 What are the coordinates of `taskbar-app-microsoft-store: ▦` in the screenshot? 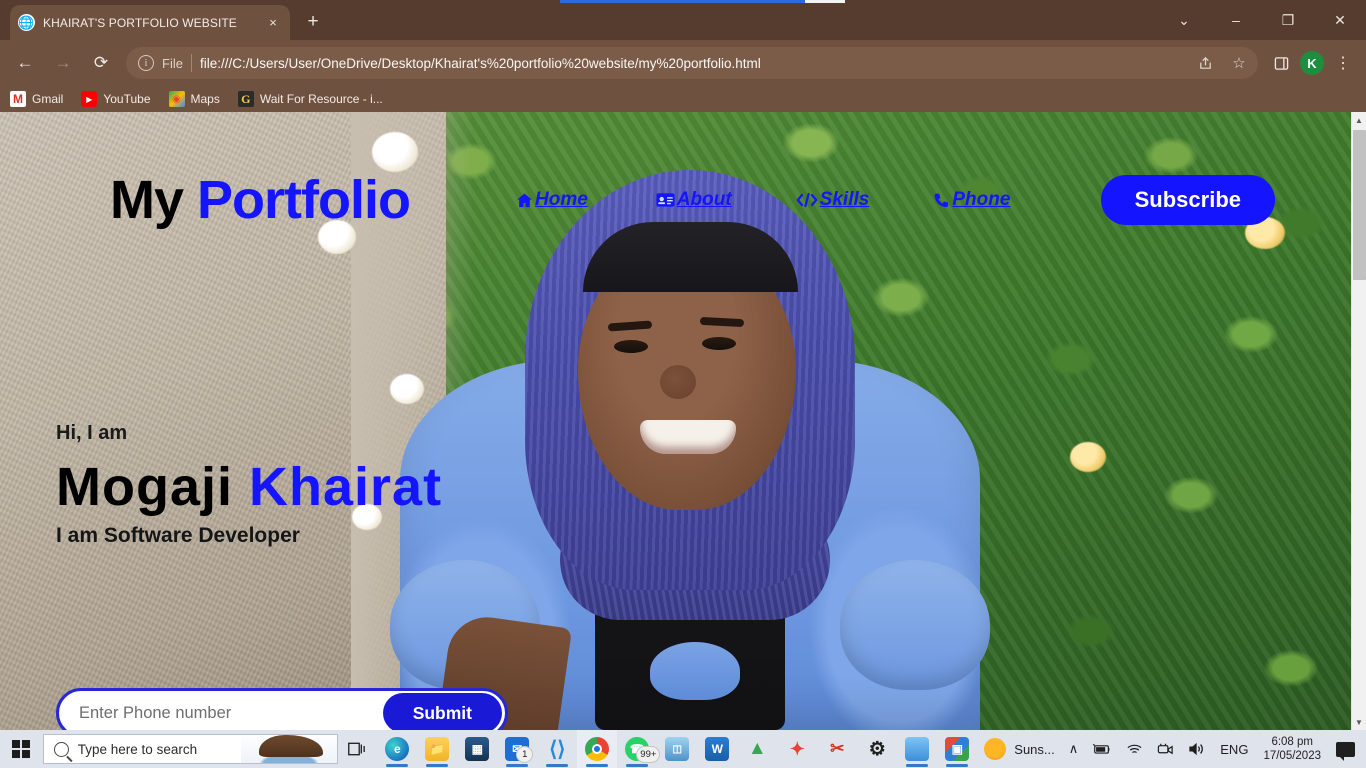 It's located at (477, 749).